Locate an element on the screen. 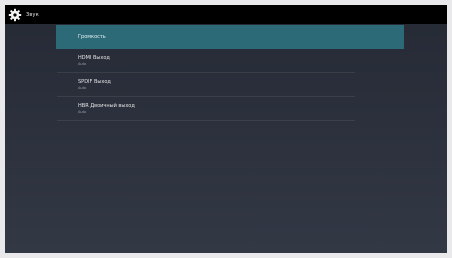  list-item-volume: Громкость is located at coordinates (230, 37).